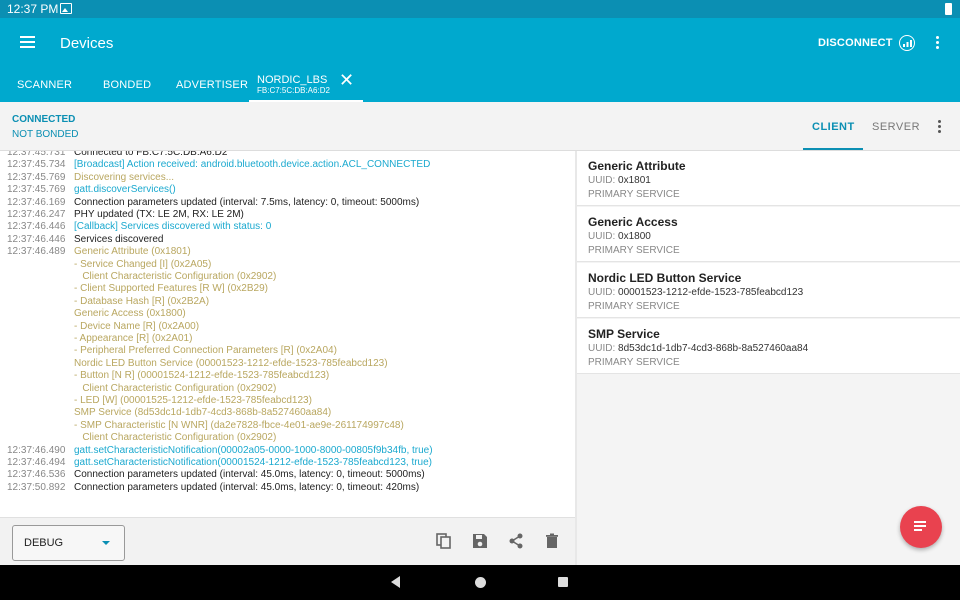  I want to click on log-message: - Service Changed [I] (0x2A05), so click(143, 264).